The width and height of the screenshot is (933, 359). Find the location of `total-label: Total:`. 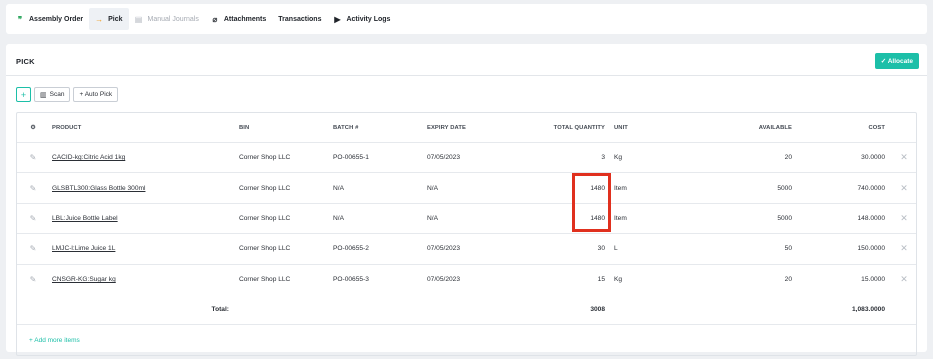

total-label: Total: is located at coordinates (220, 310).